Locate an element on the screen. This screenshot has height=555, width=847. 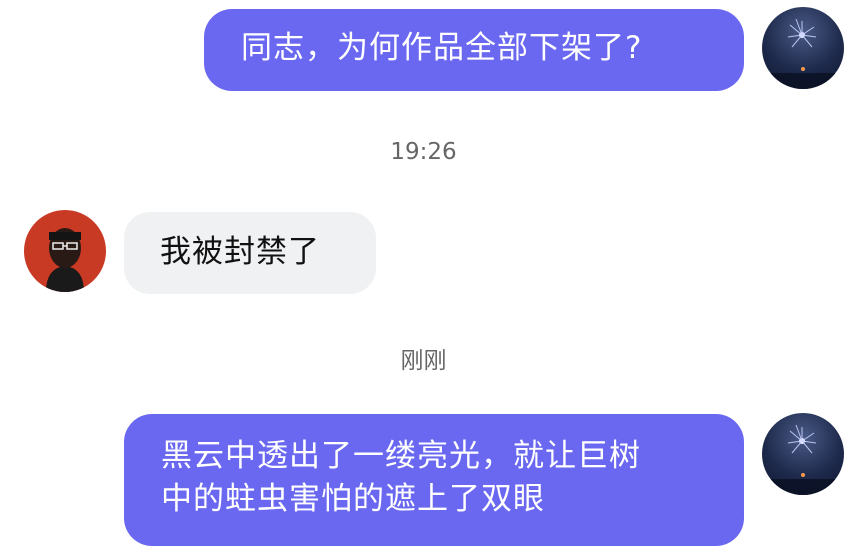
message-bubble-outgoing: 同志，为何作品全部下架了? is located at coordinates (474, 50).